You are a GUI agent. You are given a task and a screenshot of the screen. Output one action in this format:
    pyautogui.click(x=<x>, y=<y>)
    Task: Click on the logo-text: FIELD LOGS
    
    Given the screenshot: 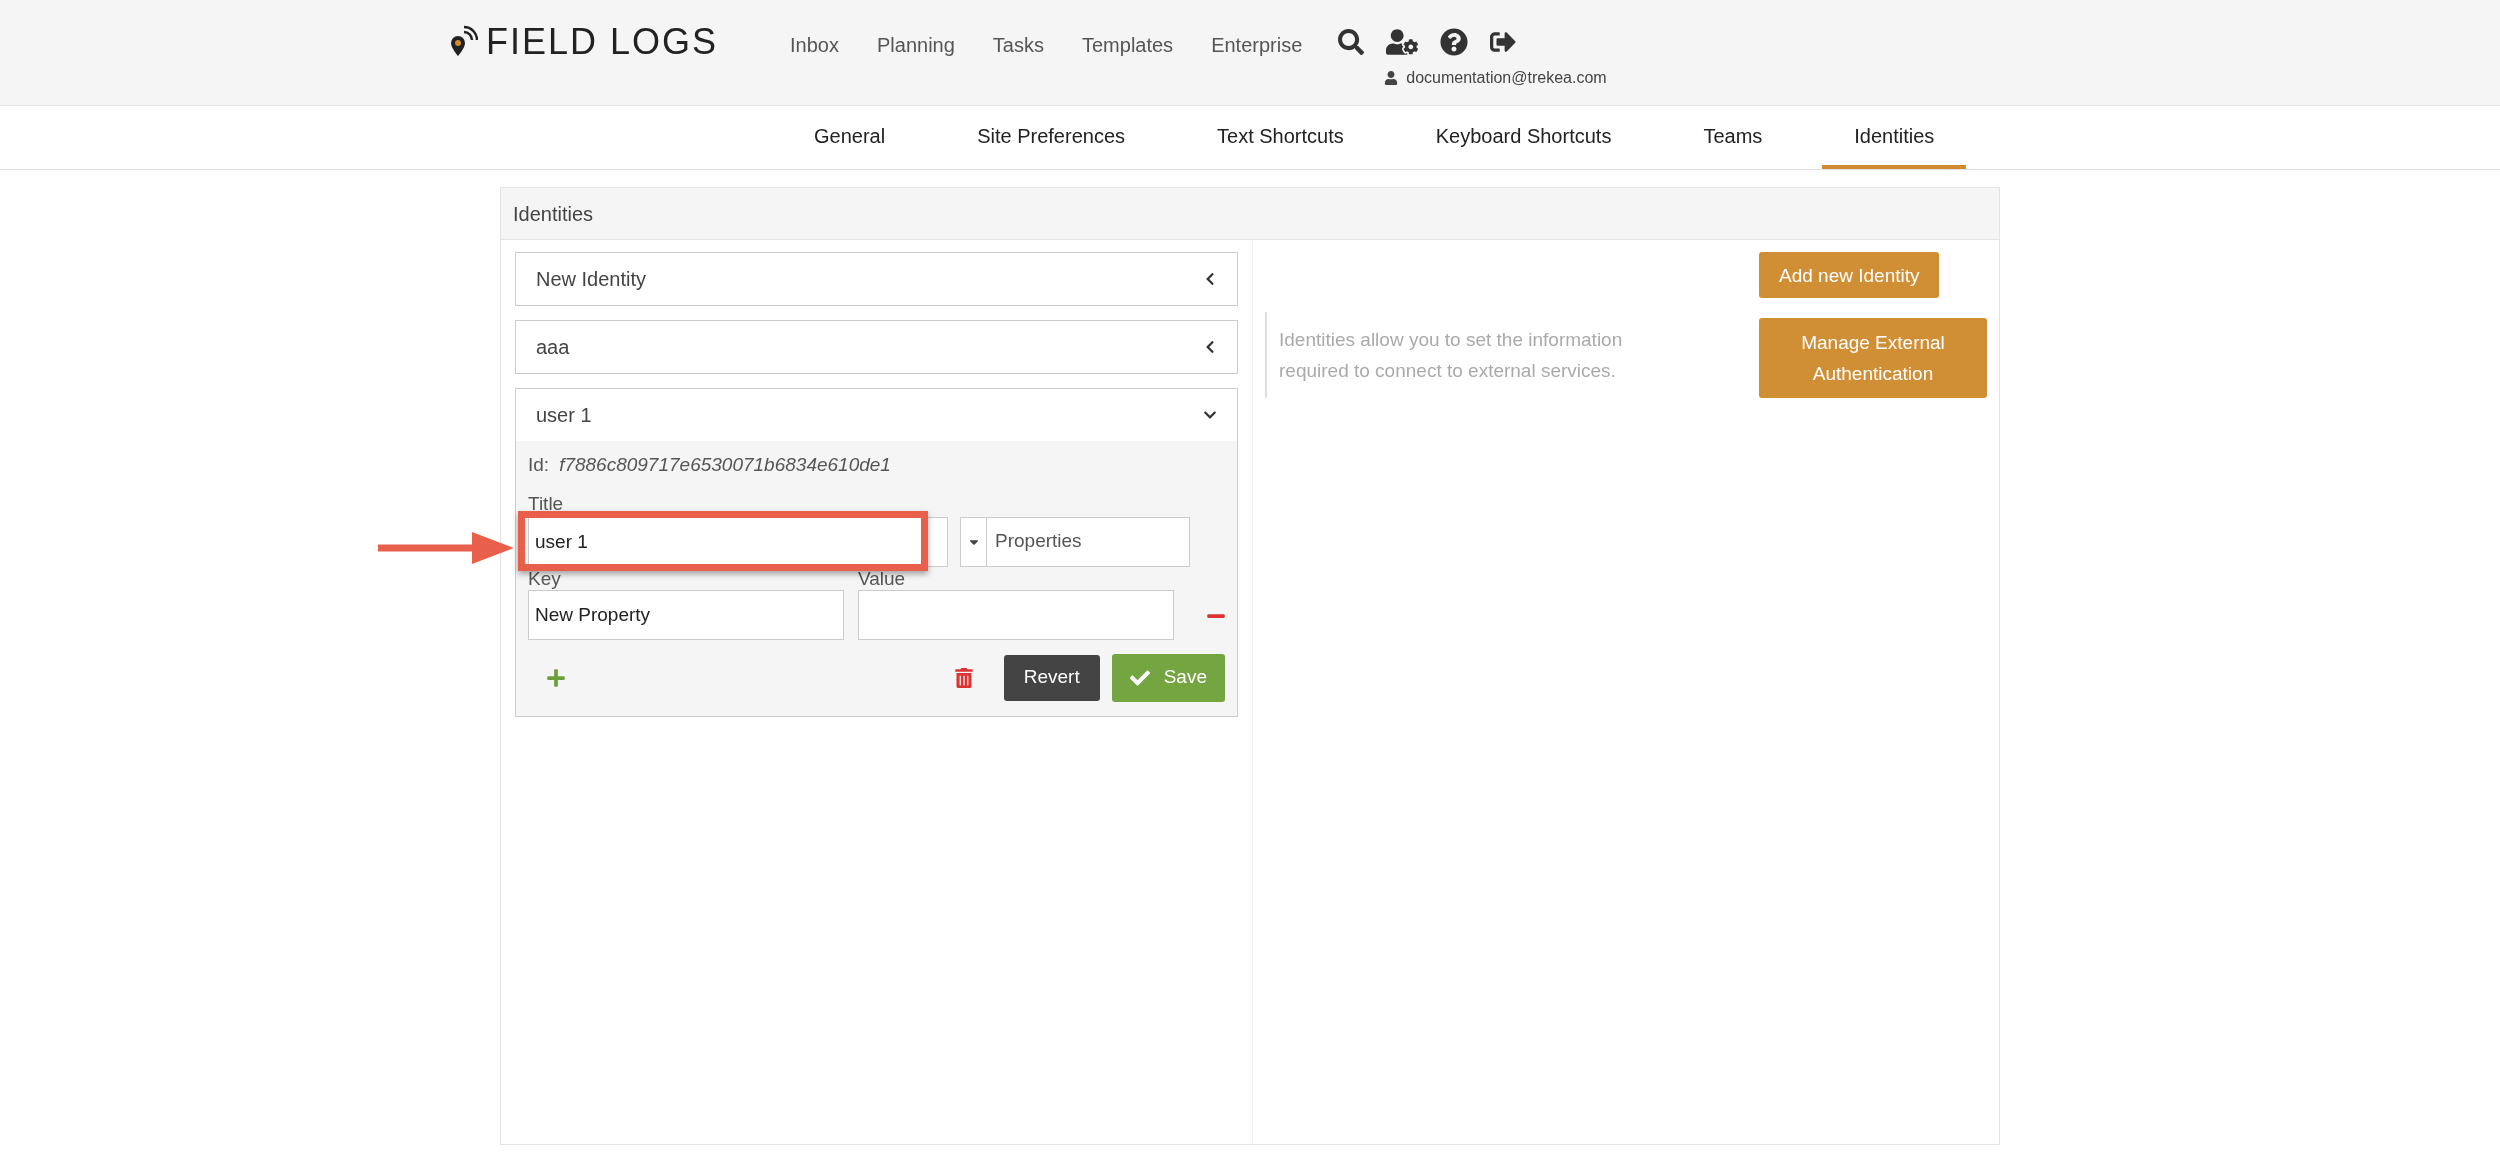 What is the action you would take?
    pyautogui.click(x=602, y=42)
    